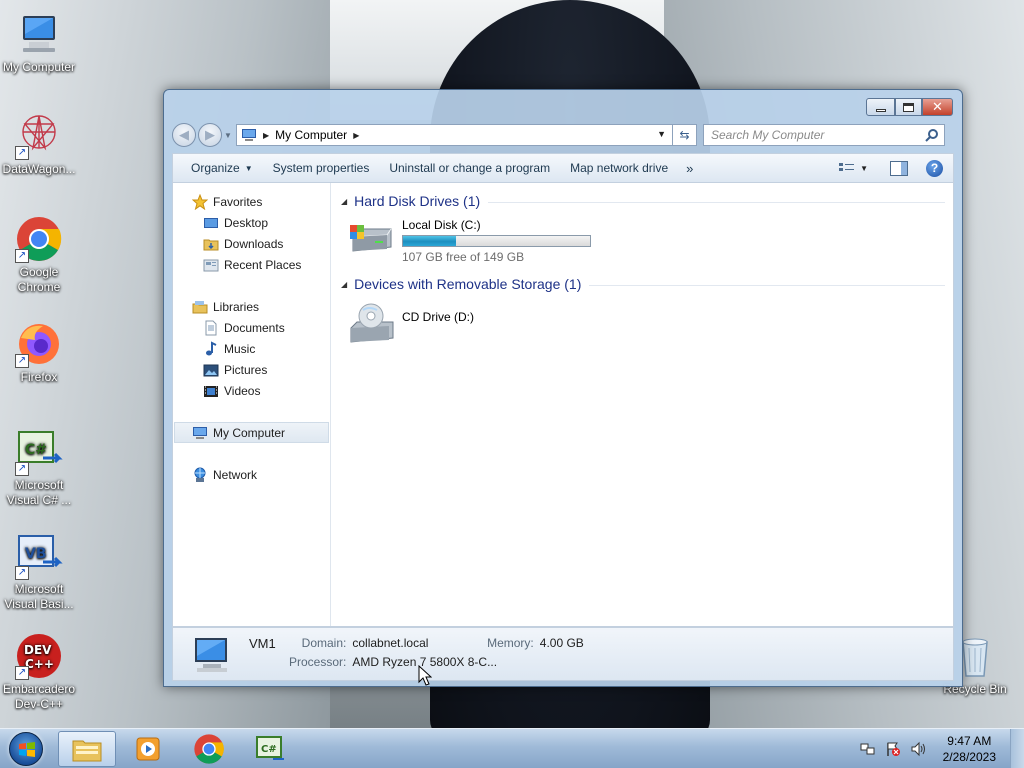  I want to click on memory-label: Memory:, so click(510, 643).